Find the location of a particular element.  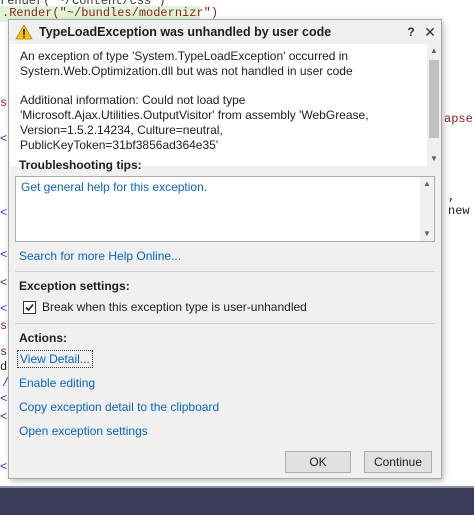

close-icon: ✕ is located at coordinates (430, 32).